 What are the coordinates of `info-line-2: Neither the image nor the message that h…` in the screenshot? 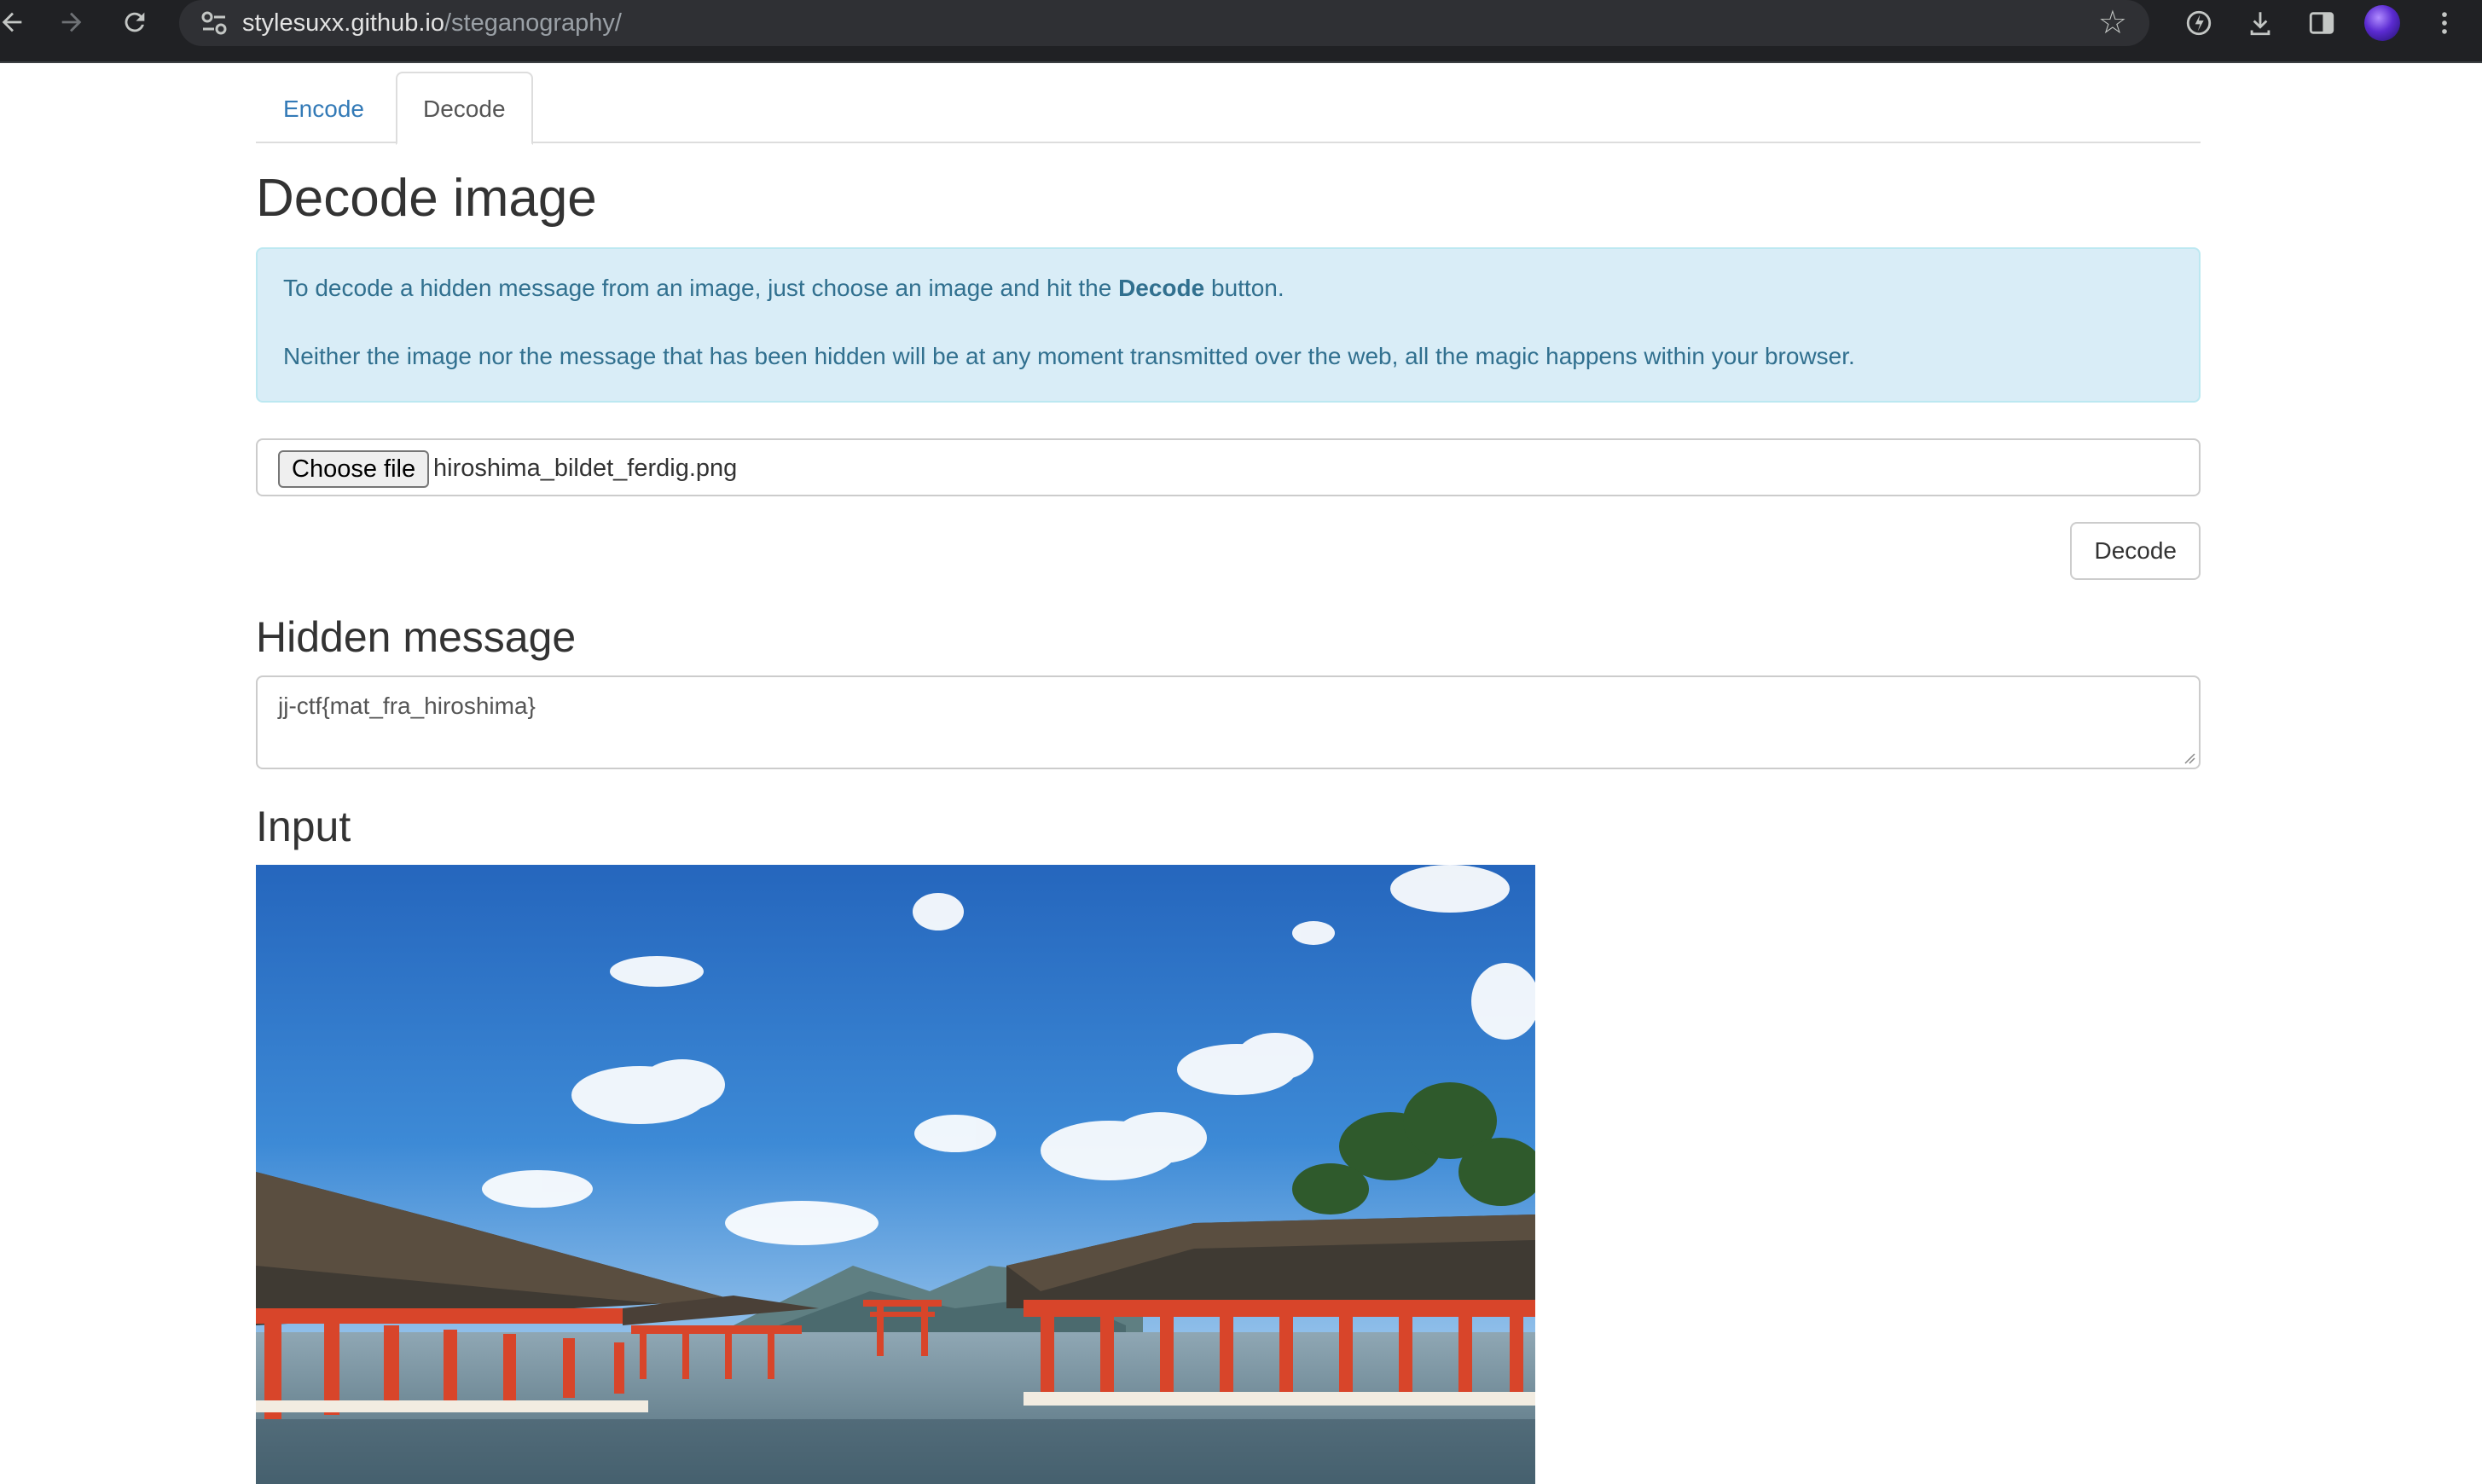 It's located at (1069, 356).